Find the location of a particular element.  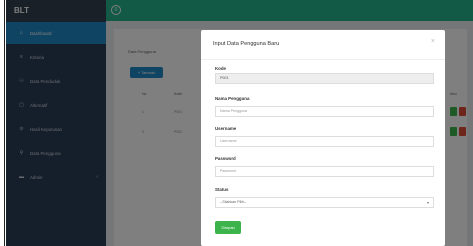

password-label: Password is located at coordinates (225, 158).